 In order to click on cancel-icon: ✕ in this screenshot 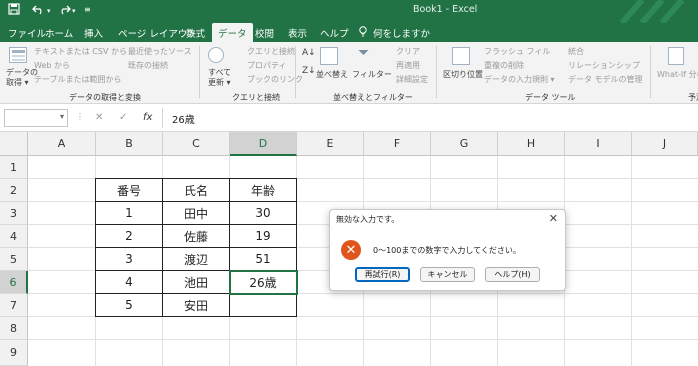, I will do `click(99, 117)`.